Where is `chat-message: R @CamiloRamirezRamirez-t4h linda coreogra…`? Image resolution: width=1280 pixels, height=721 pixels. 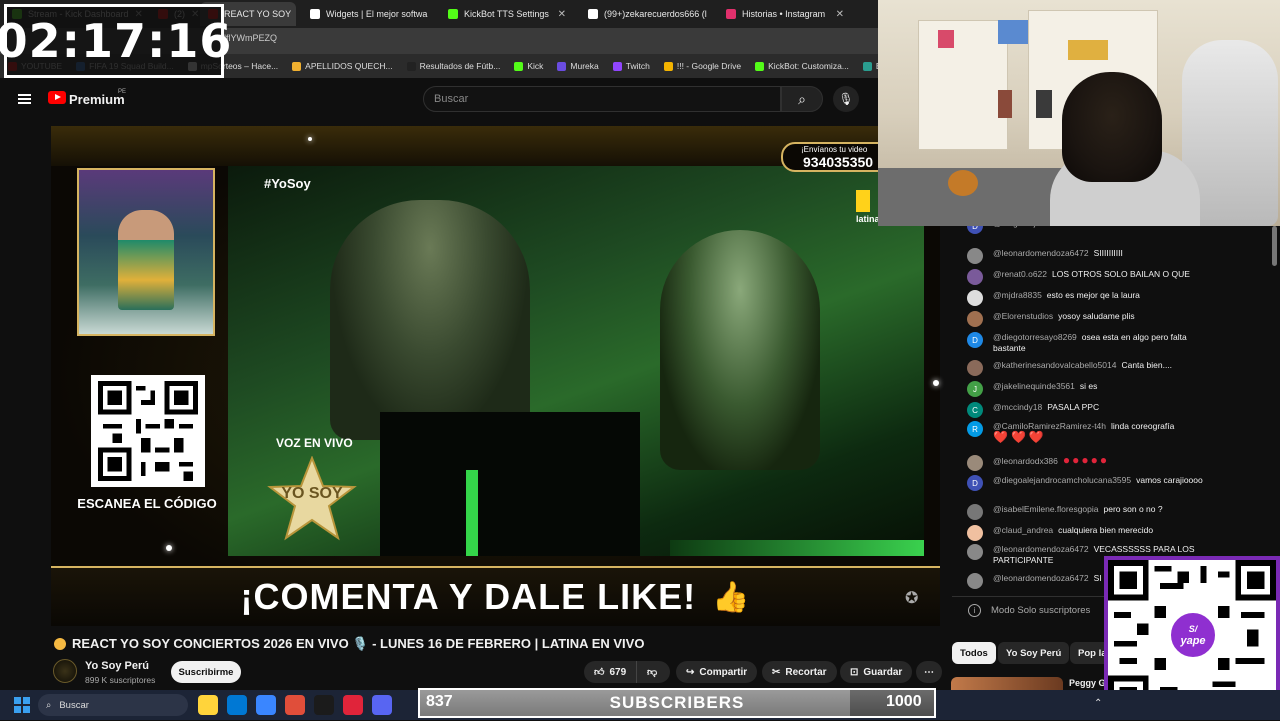 chat-message: R @CamiloRamirezRamirez-t4h linda coreogra… is located at coordinates (1087, 431).